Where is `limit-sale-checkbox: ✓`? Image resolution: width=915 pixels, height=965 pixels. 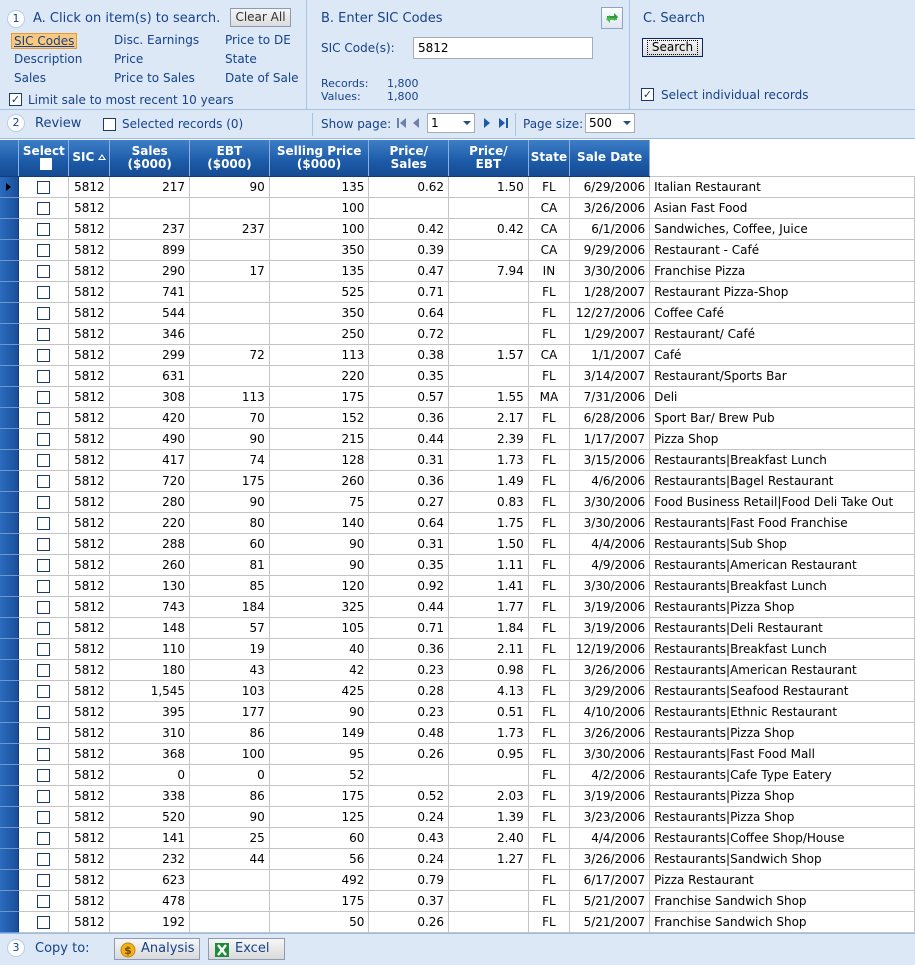
limit-sale-checkbox: ✓ is located at coordinates (15, 99).